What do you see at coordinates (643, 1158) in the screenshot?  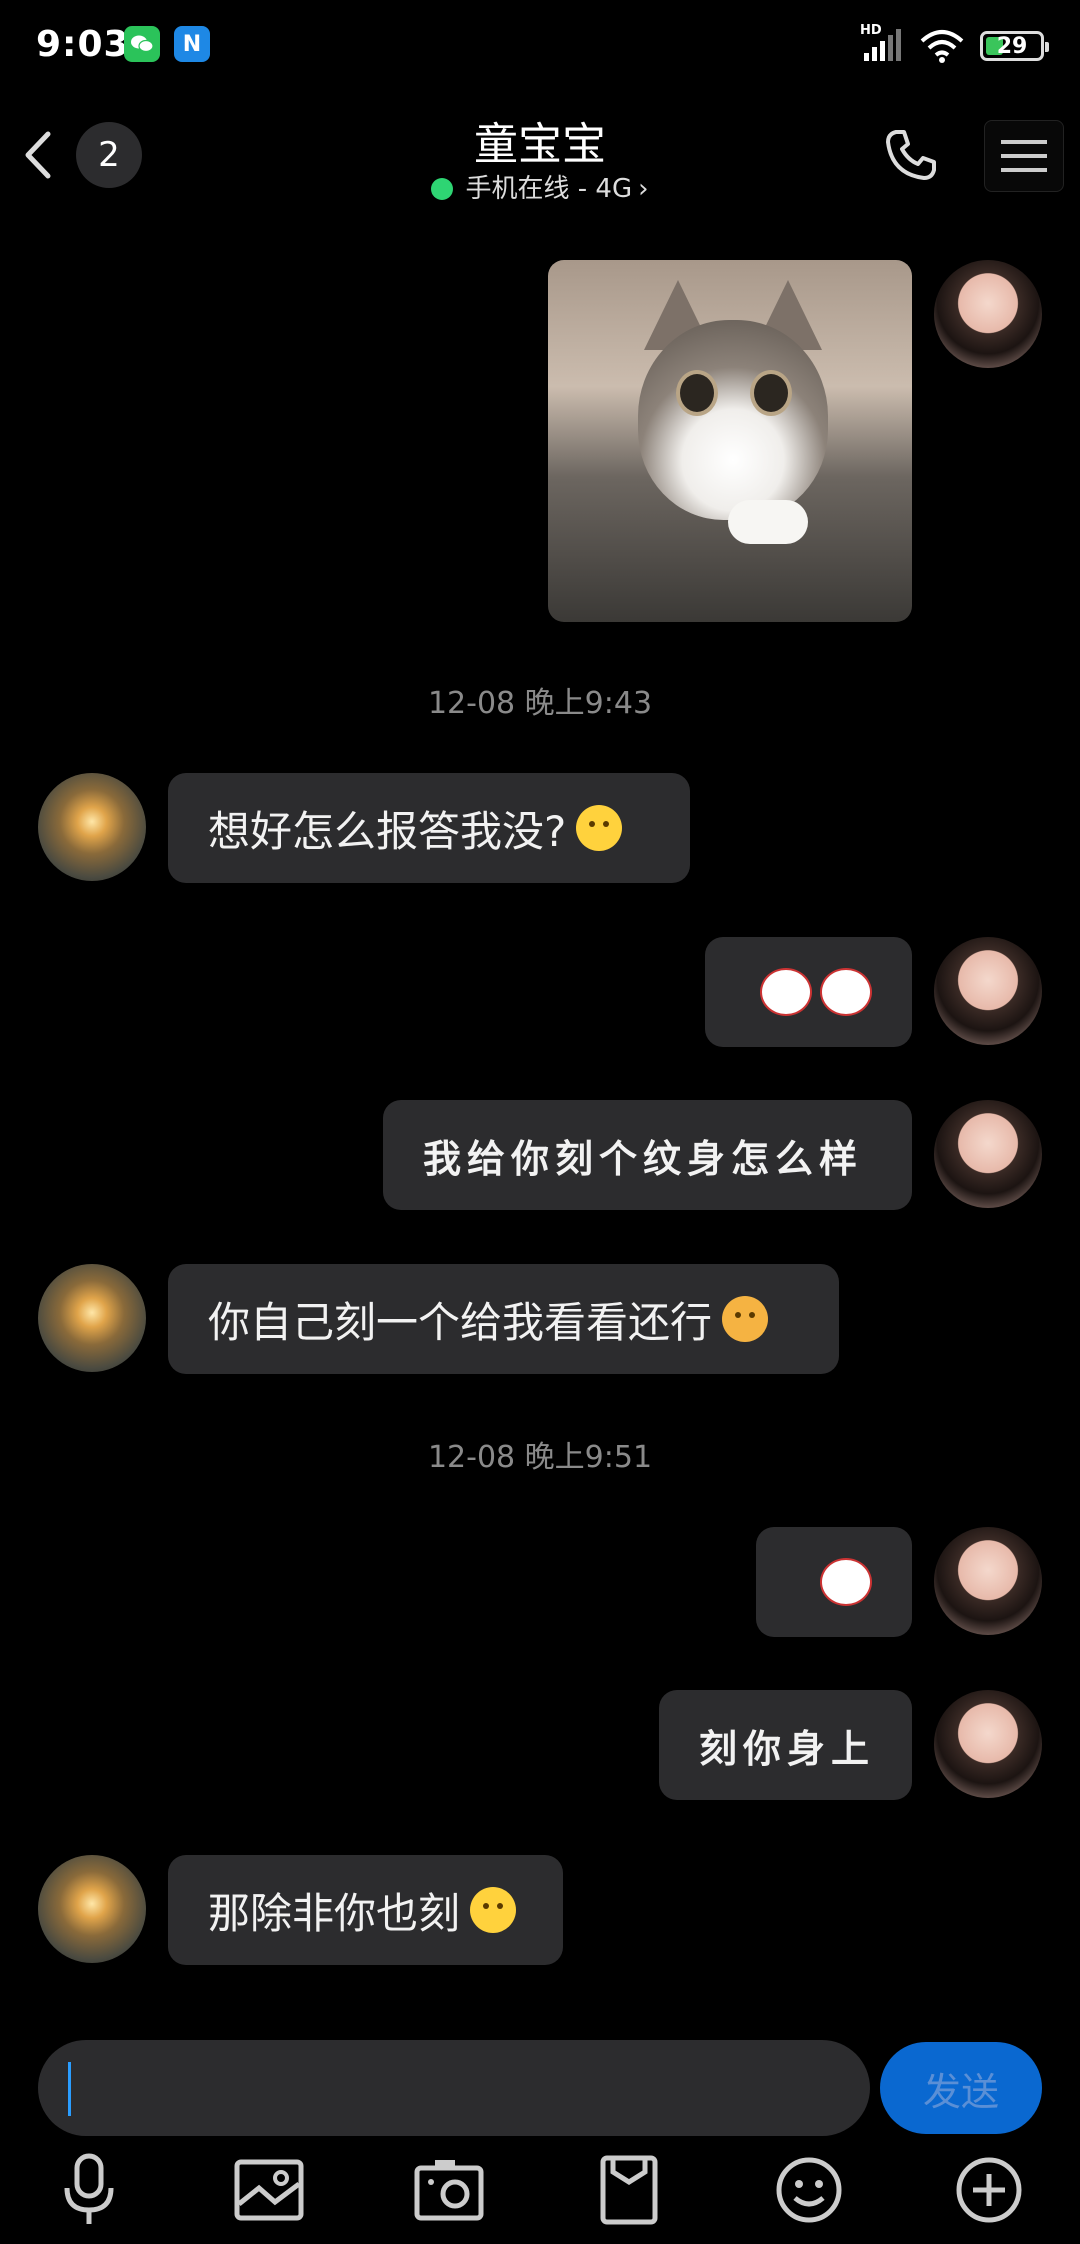 I see `message-text: 我给你刻个纹身怎么样` at bounding box center [643, 1158].